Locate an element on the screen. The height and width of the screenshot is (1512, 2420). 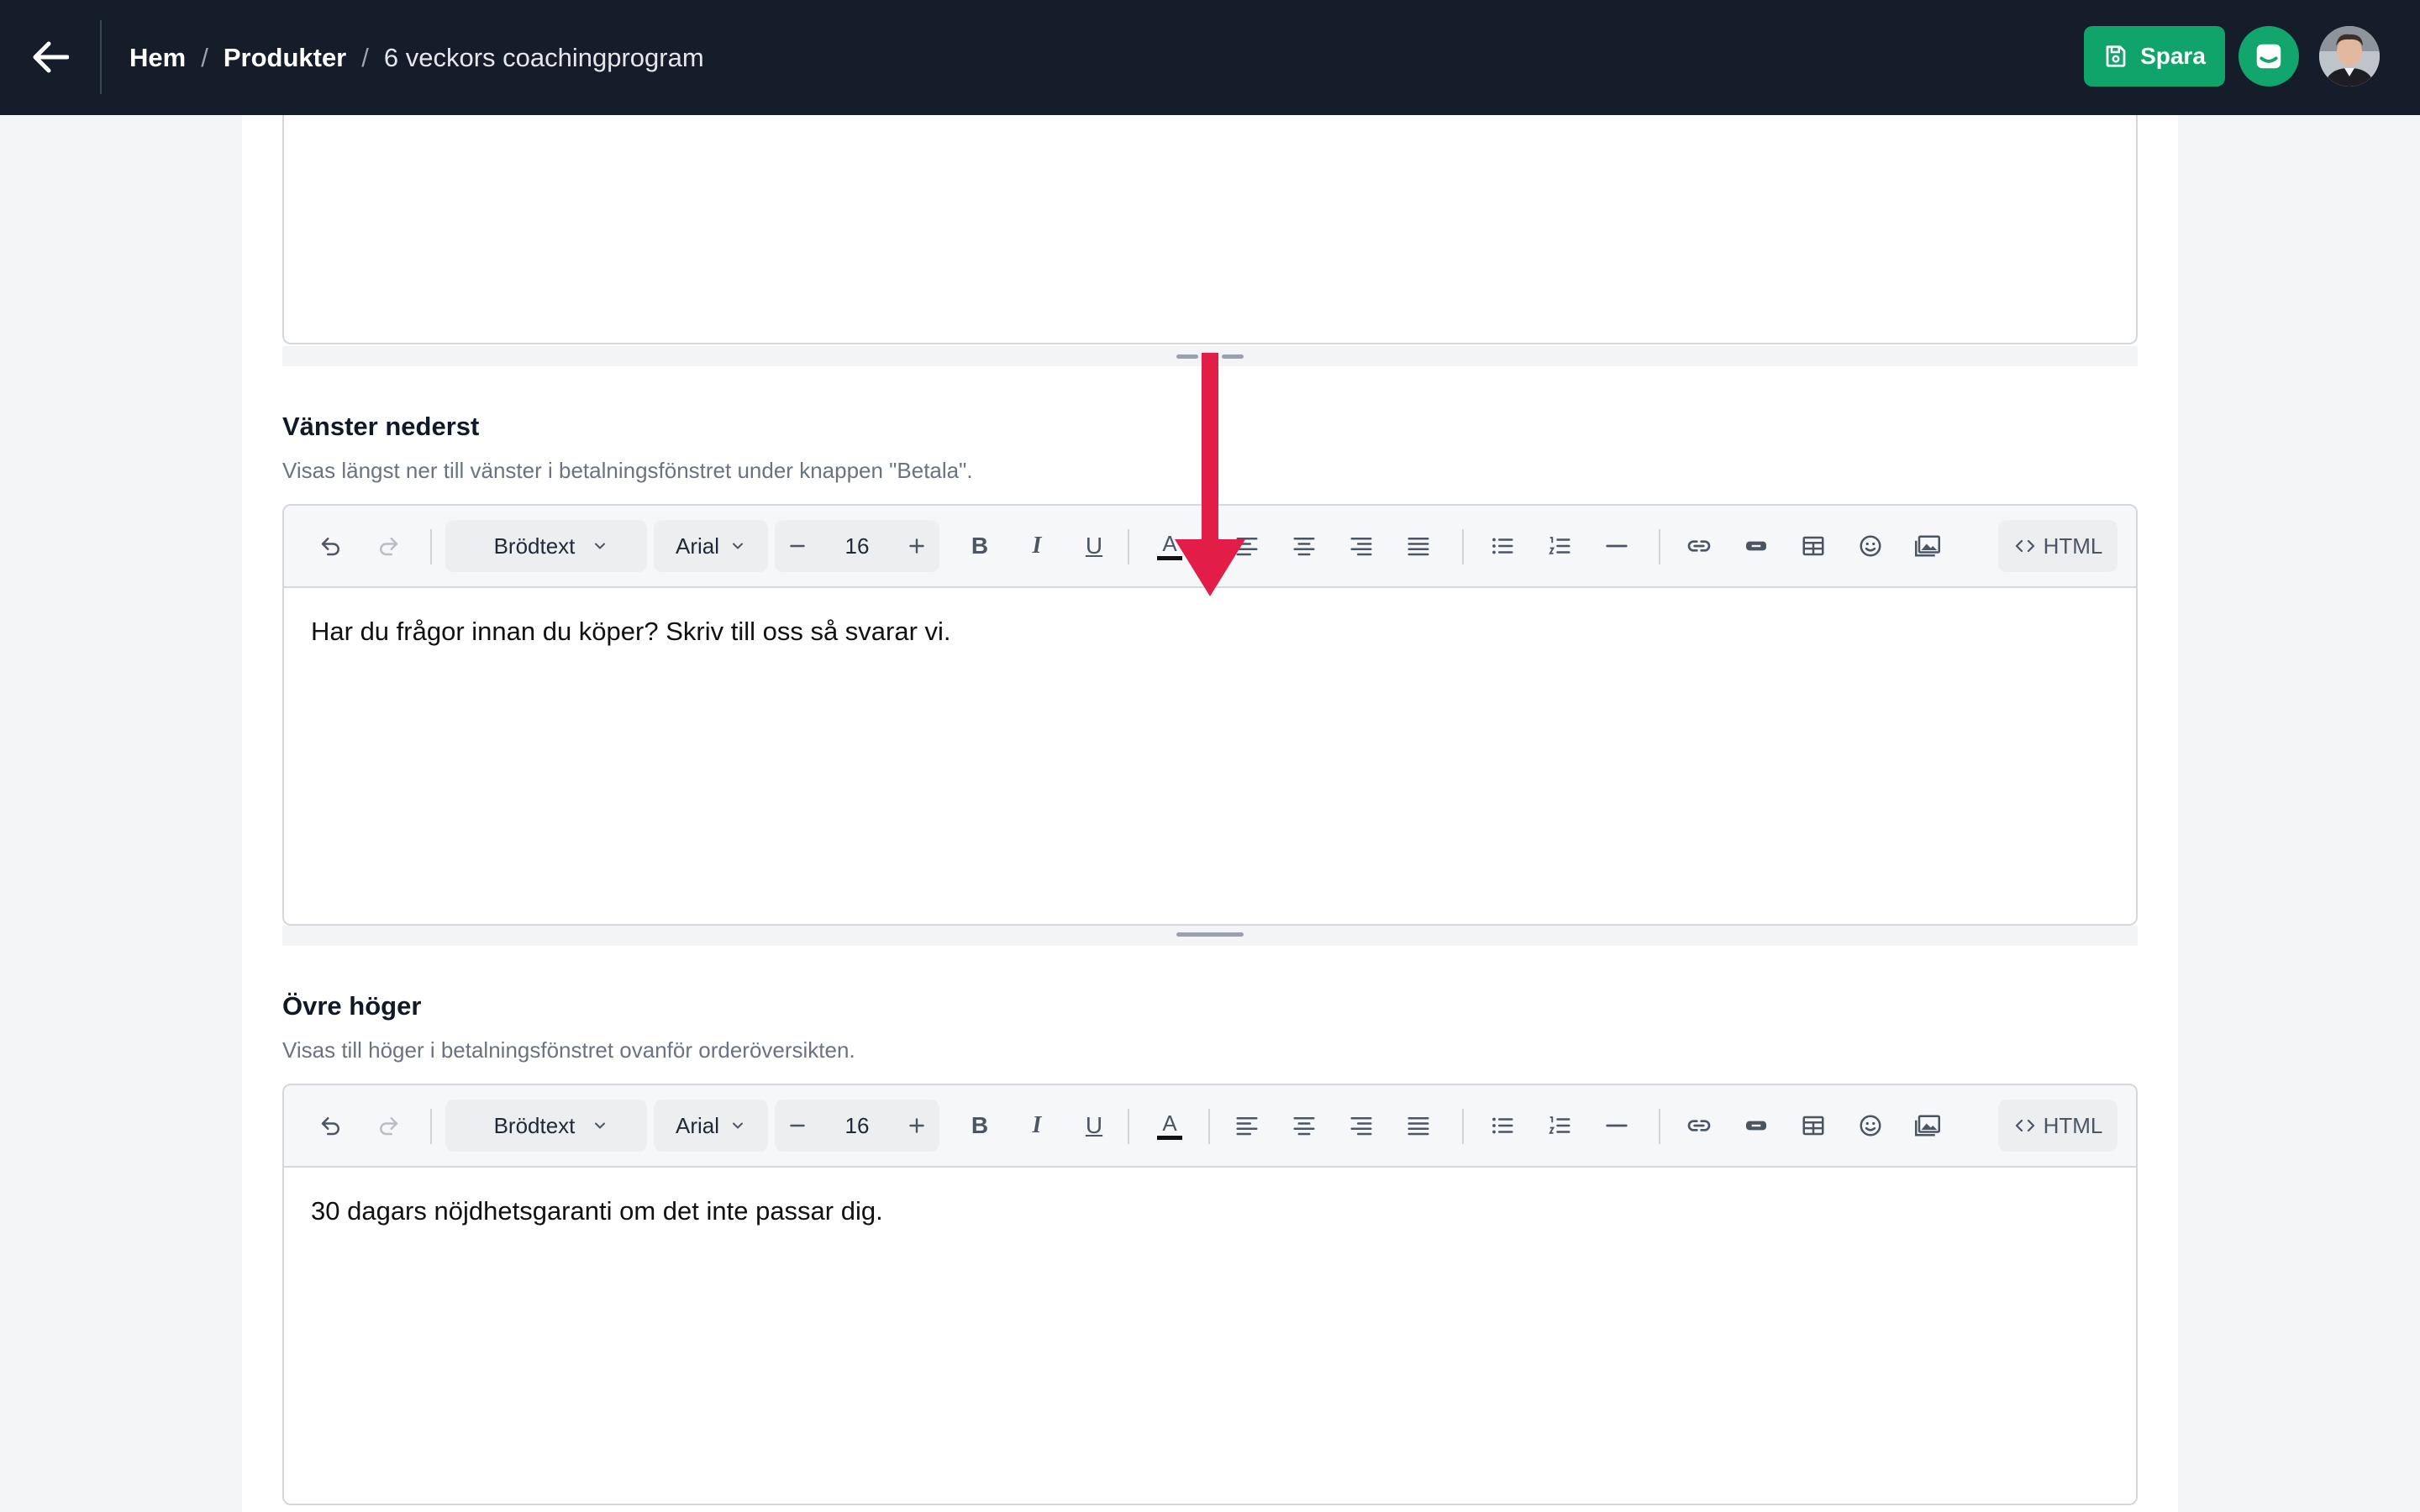
editor-toolbar: Brödtext Arial 16 B I U A HTML is located at coordinates (1210, 1126).